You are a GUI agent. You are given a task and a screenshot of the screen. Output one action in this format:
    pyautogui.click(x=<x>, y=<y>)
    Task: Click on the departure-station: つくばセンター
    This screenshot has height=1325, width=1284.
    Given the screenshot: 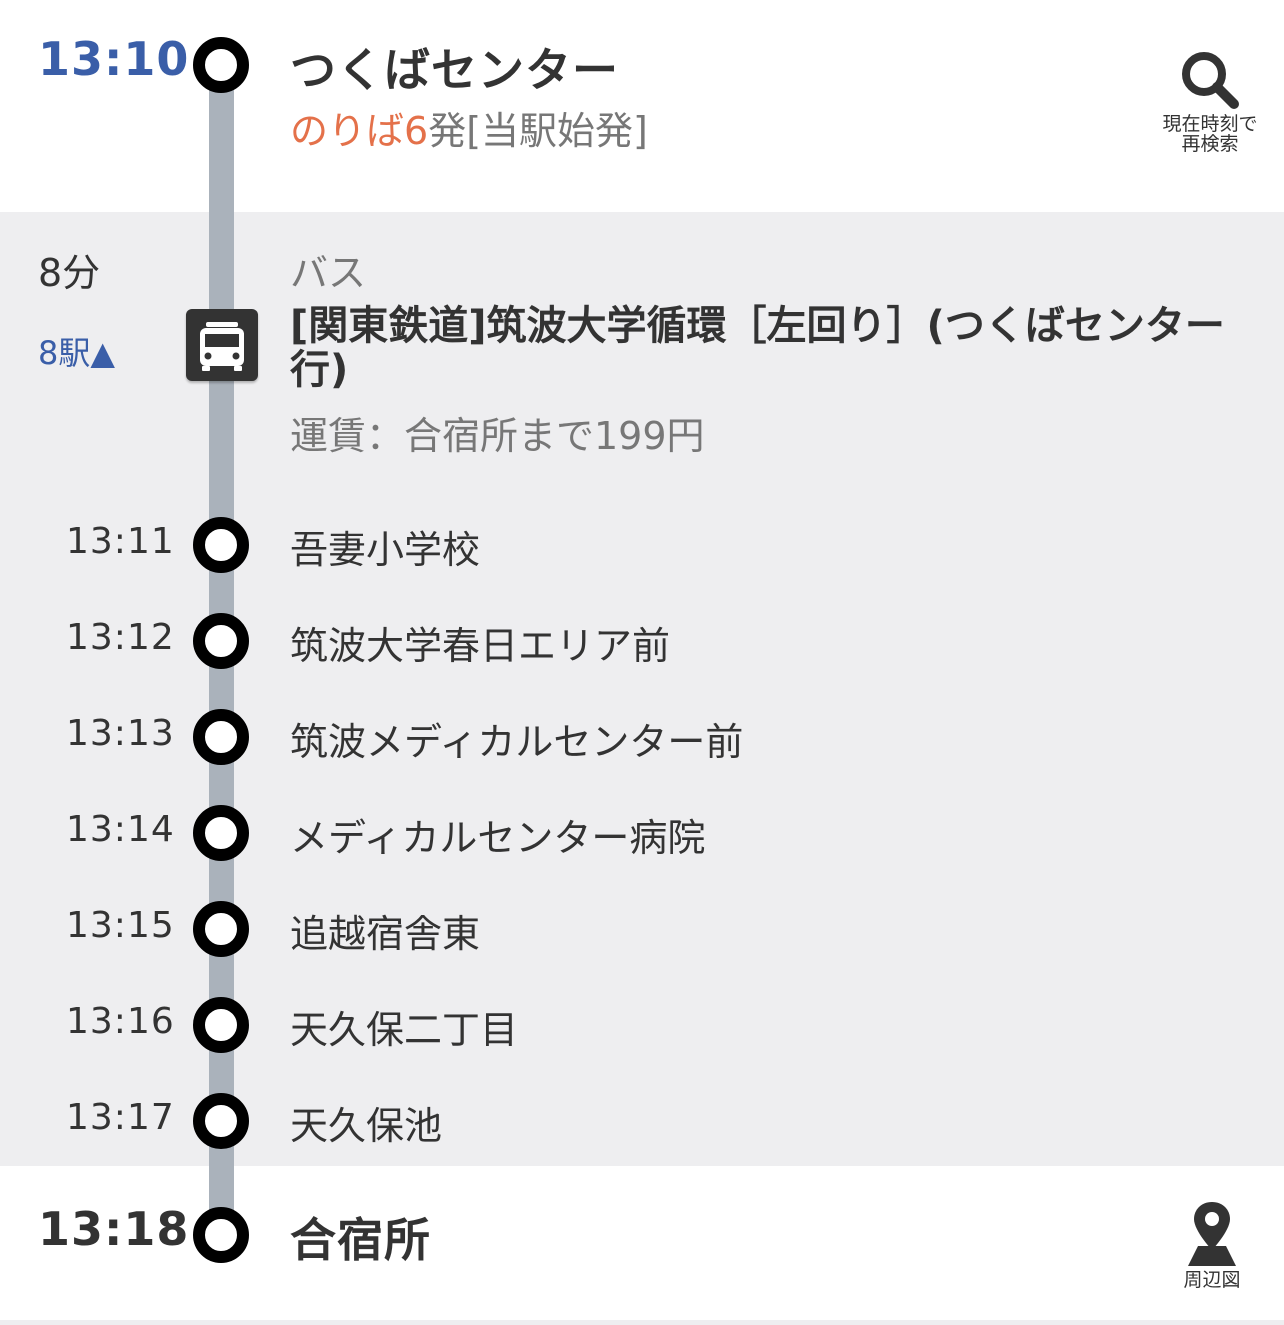 What is the action you would take?
    pyautogui.click(x=454, y=67)
    